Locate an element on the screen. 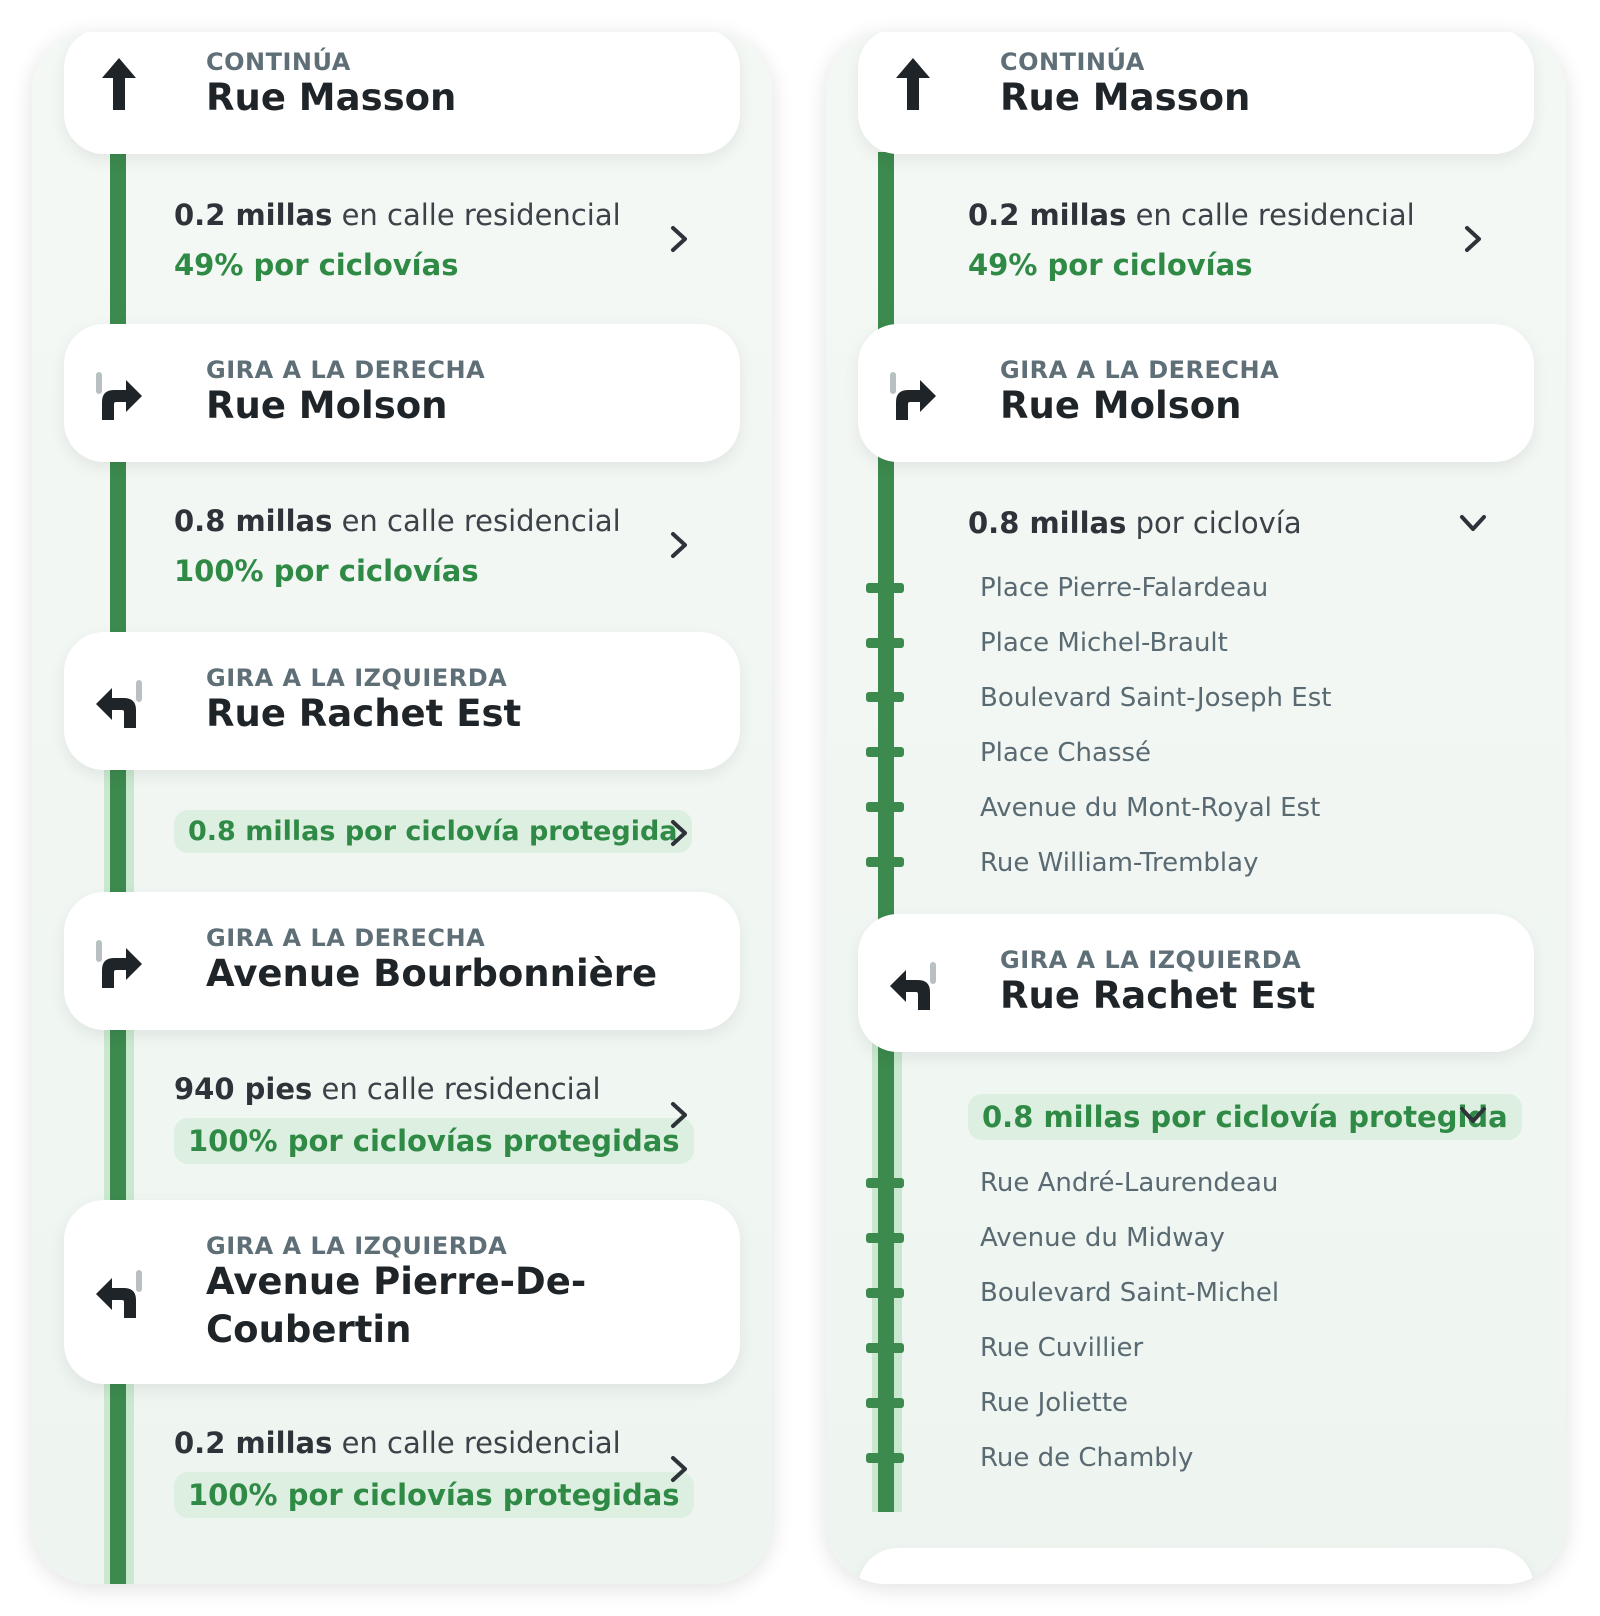 Image resolution: width=1600 pixels, height=1616 pixels. step-card: GIRA A LA DERECHA Avenue Bourbonnière is located at coordinates (402, 961).